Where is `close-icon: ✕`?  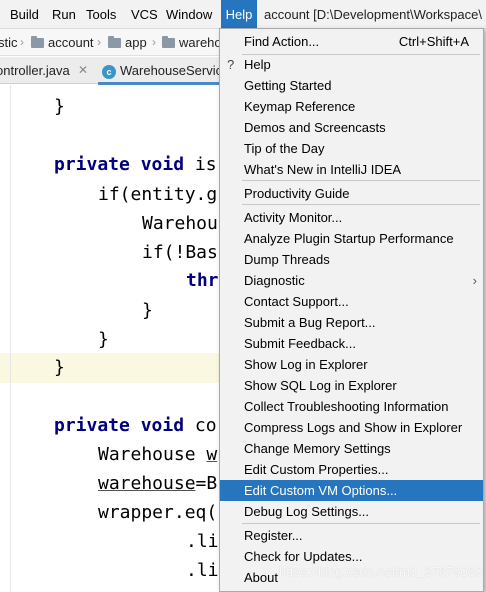 close-icon: ✕ is located at coordinates (83, 70).